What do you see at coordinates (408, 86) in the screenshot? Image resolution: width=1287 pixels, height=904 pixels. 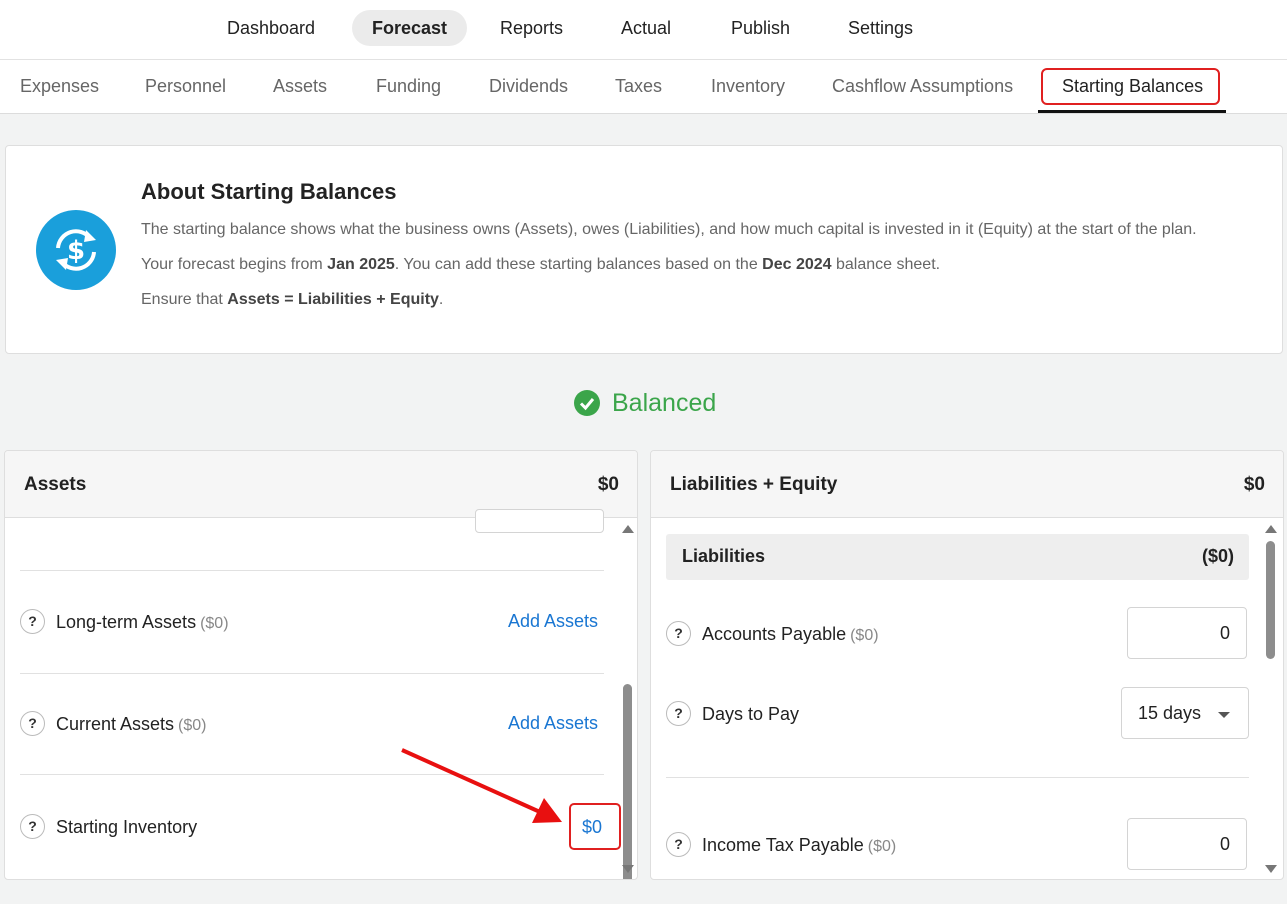 I see `tab-funding: Funding` at bounding box center [408, 86].